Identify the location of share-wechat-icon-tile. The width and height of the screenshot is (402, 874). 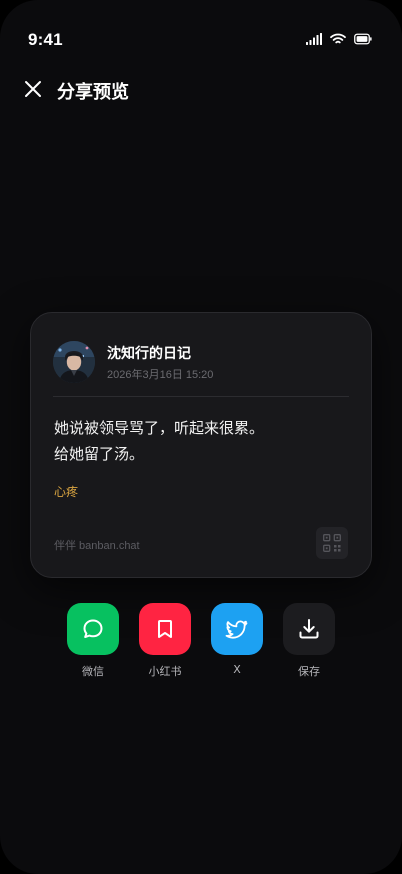
(93, 629).